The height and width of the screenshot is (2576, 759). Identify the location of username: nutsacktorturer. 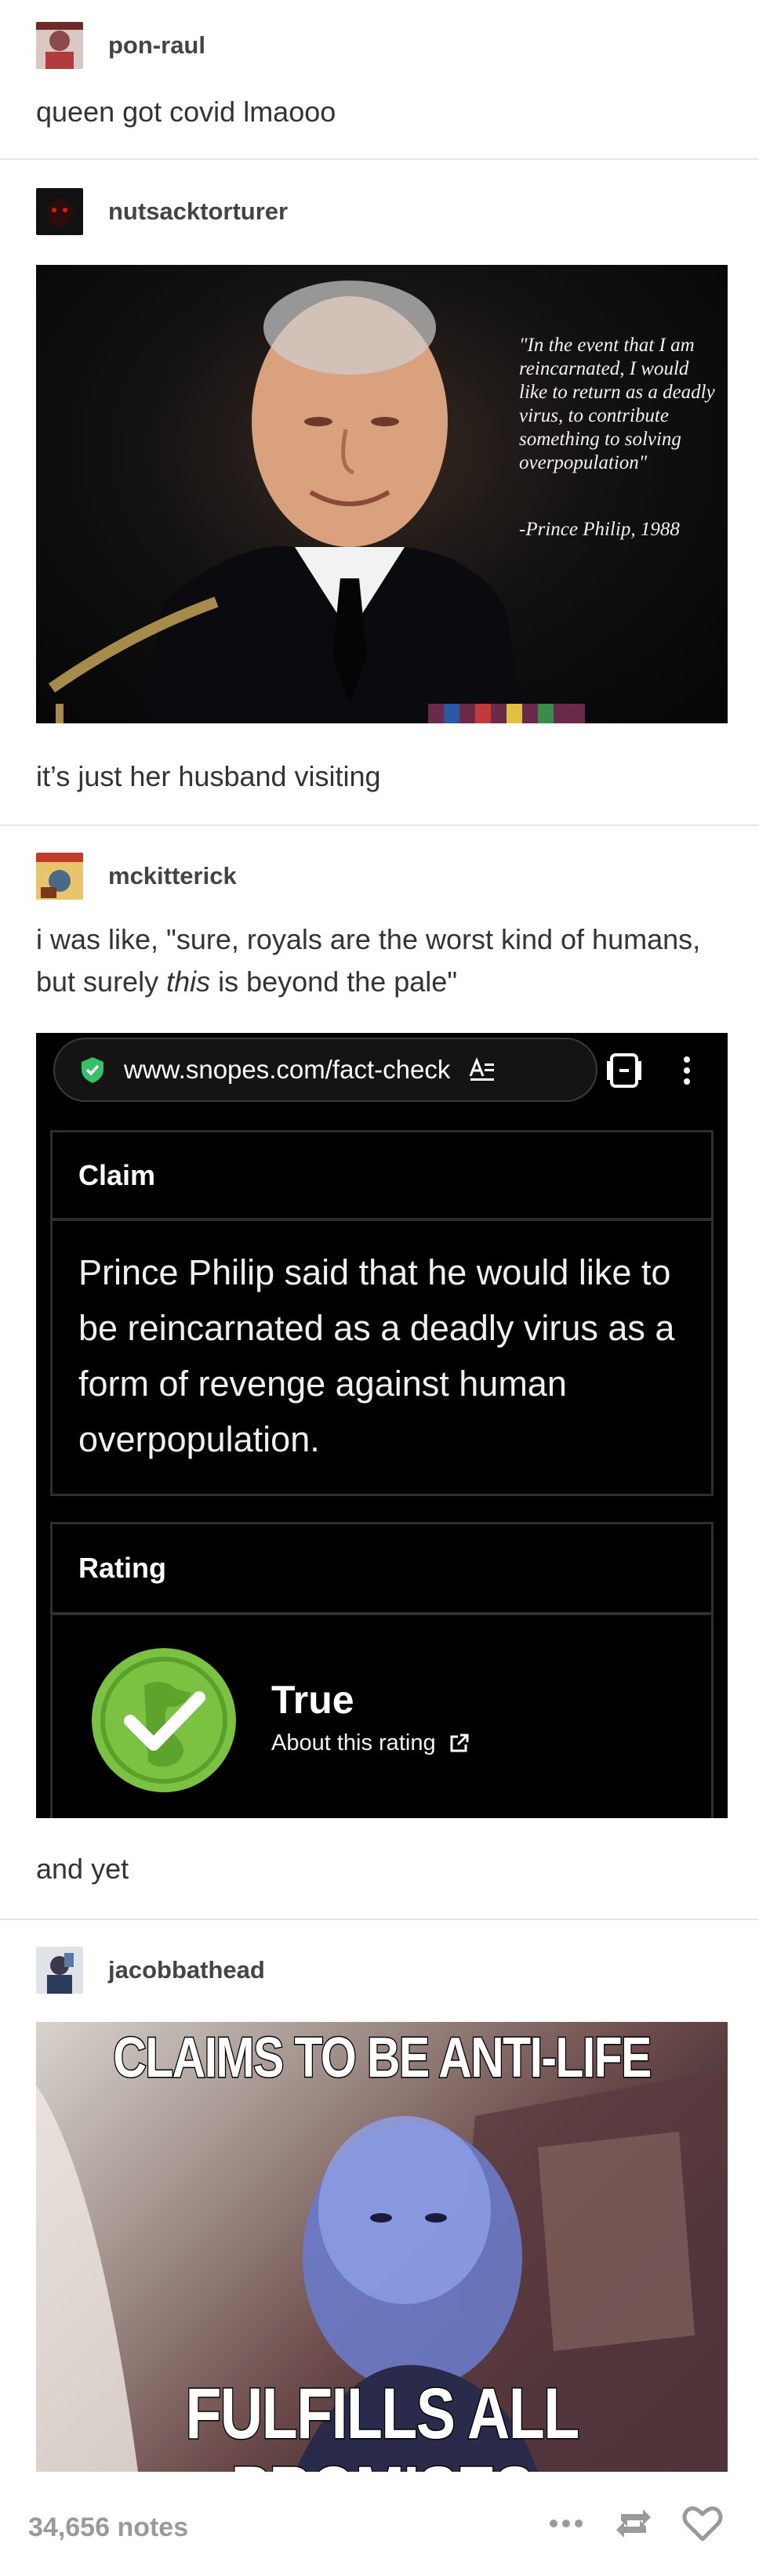
(198, 211).